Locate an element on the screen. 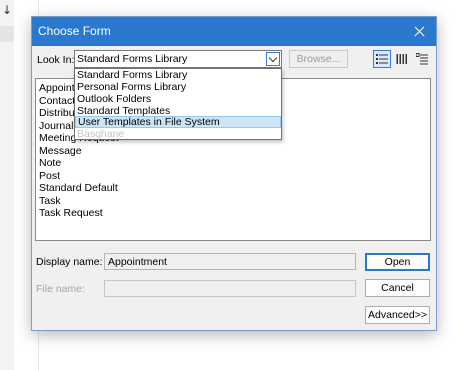 The width and height of the screenshot is (474, 370). dialog-titlebar: Choose Form is located at coordinates (234, 31).